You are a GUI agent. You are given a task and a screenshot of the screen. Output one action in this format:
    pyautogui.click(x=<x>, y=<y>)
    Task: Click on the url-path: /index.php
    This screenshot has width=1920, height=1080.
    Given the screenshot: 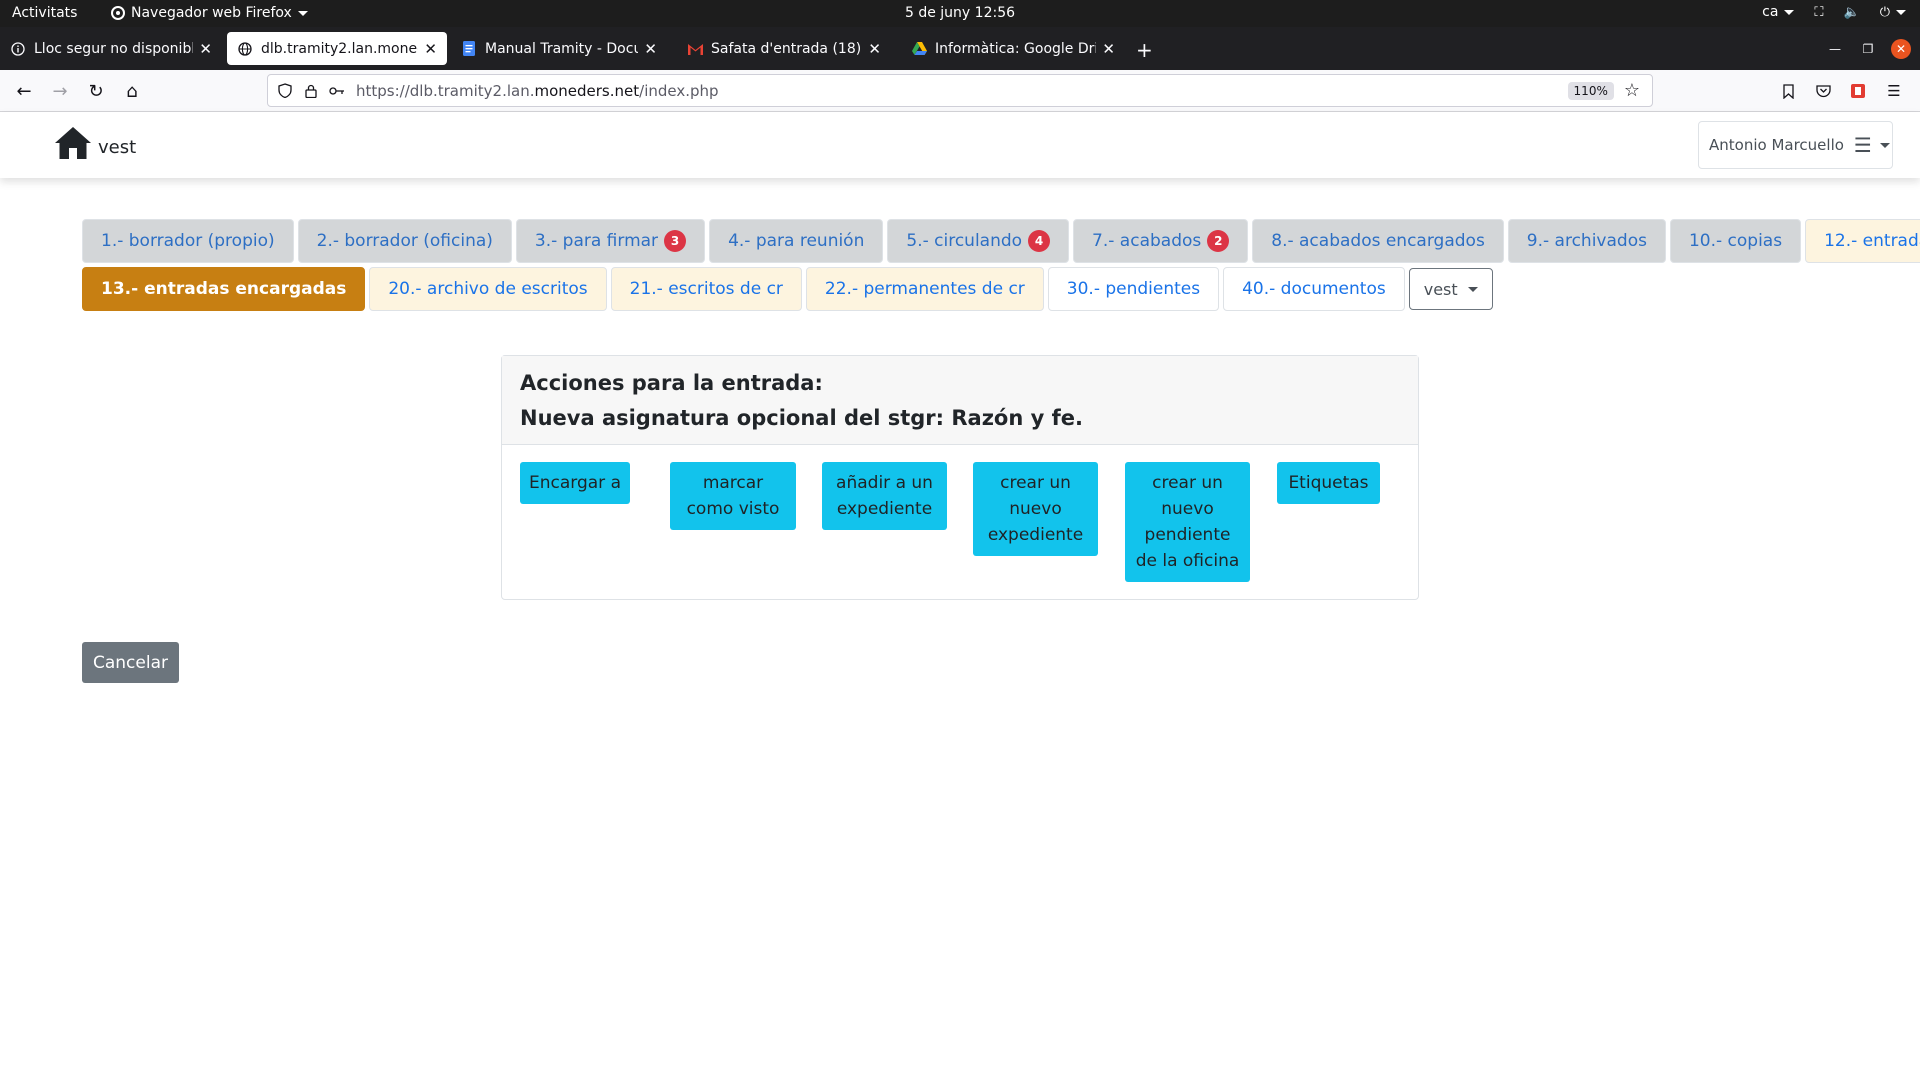 What is the action you would take?
    pyautogui.click(x=679, y=90)
    